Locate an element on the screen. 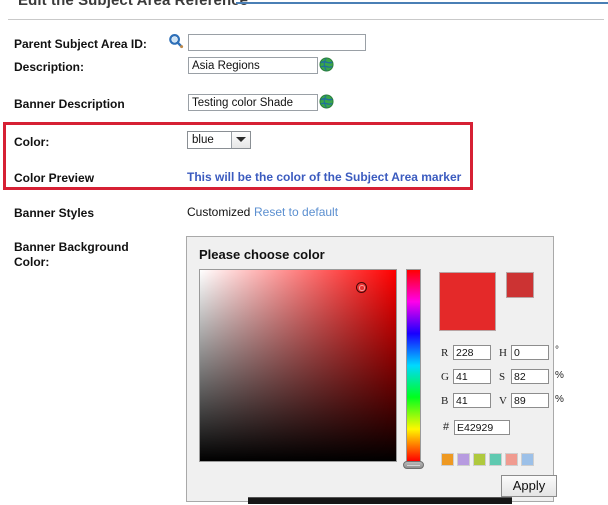  g-channel-label: G is located at coordinates (445, 377).